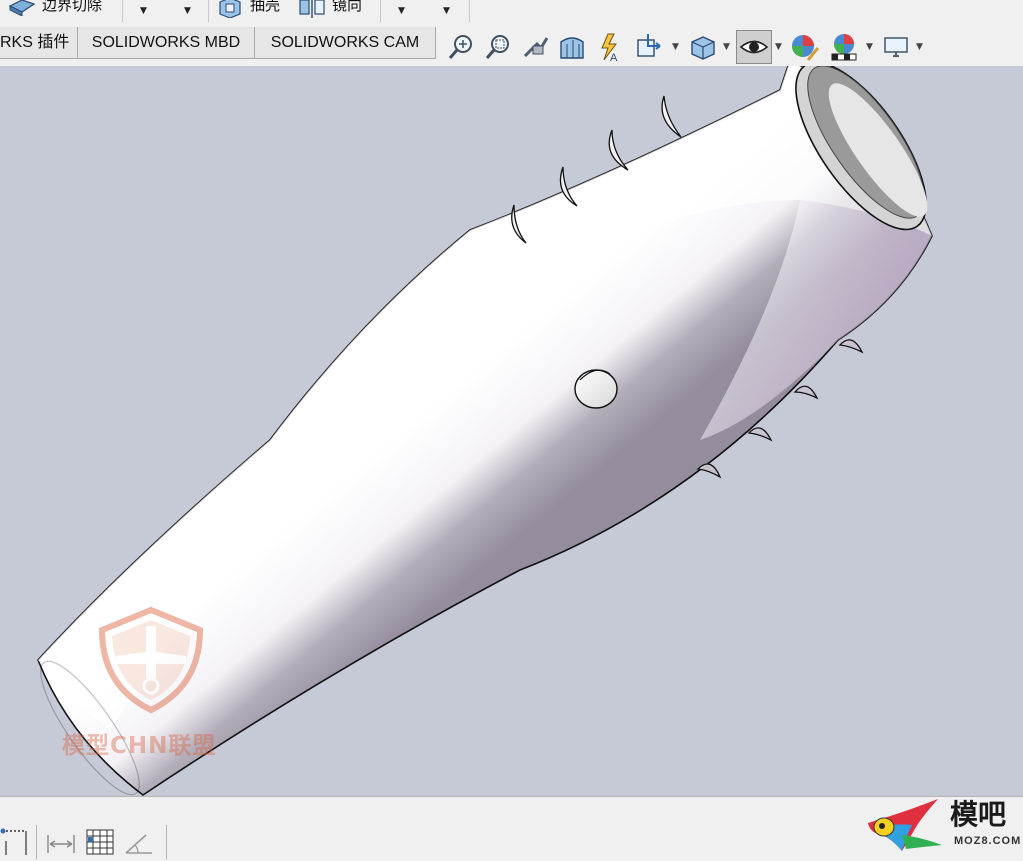 The width and height of the screenshot is (1023, 861). Describe the element at coordinates (139, 746) in the screenshot. I see `watermark-text: 模型CHN联盟` at that location.